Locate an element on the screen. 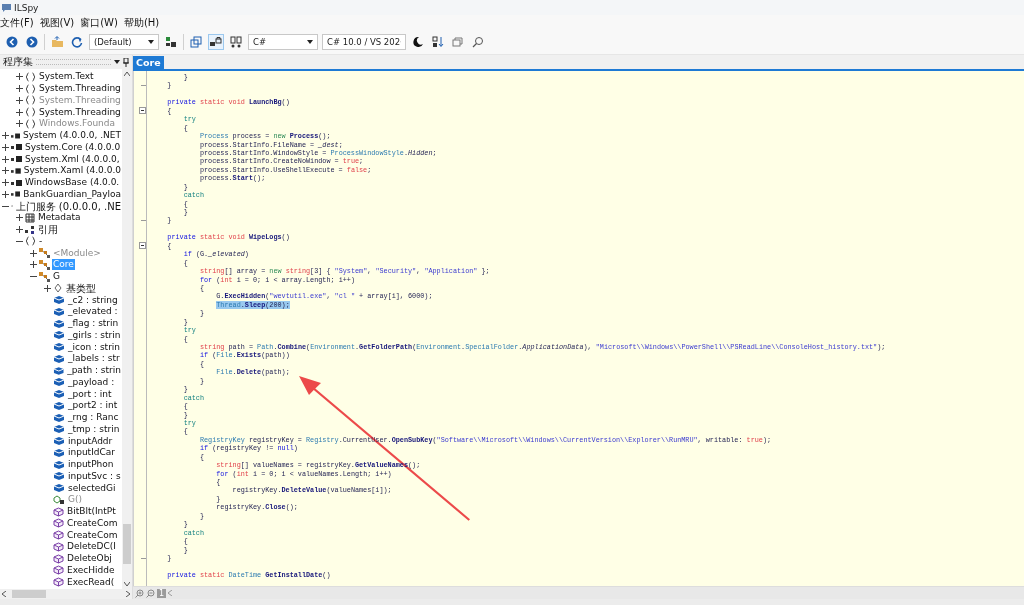  base-types-icon is located at coordinates (58, 288).